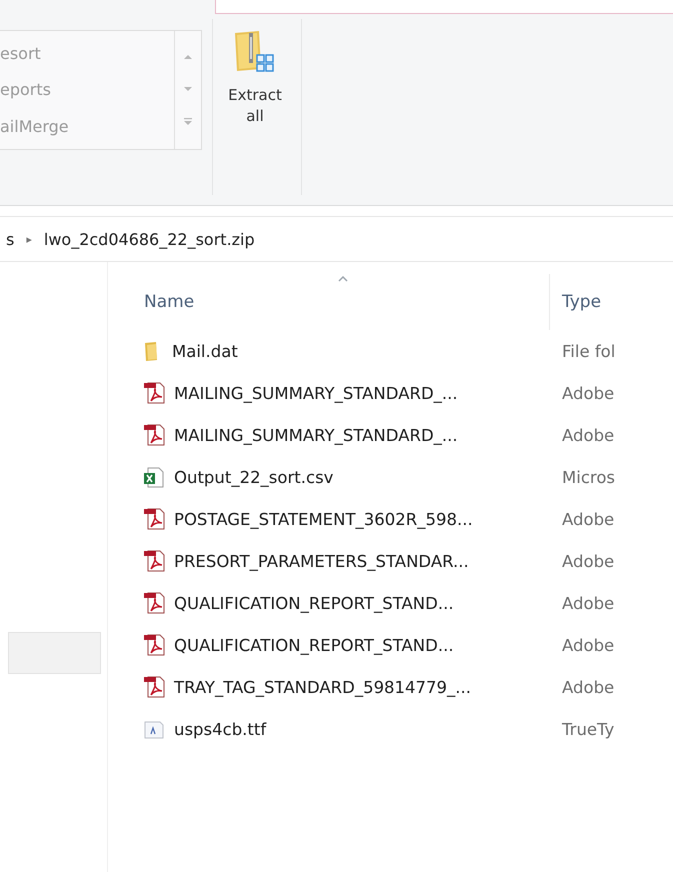 Image resolution: width=673 pixels, height=872 pixels. I want to click on scroll-down-icon, so click(188, 89).